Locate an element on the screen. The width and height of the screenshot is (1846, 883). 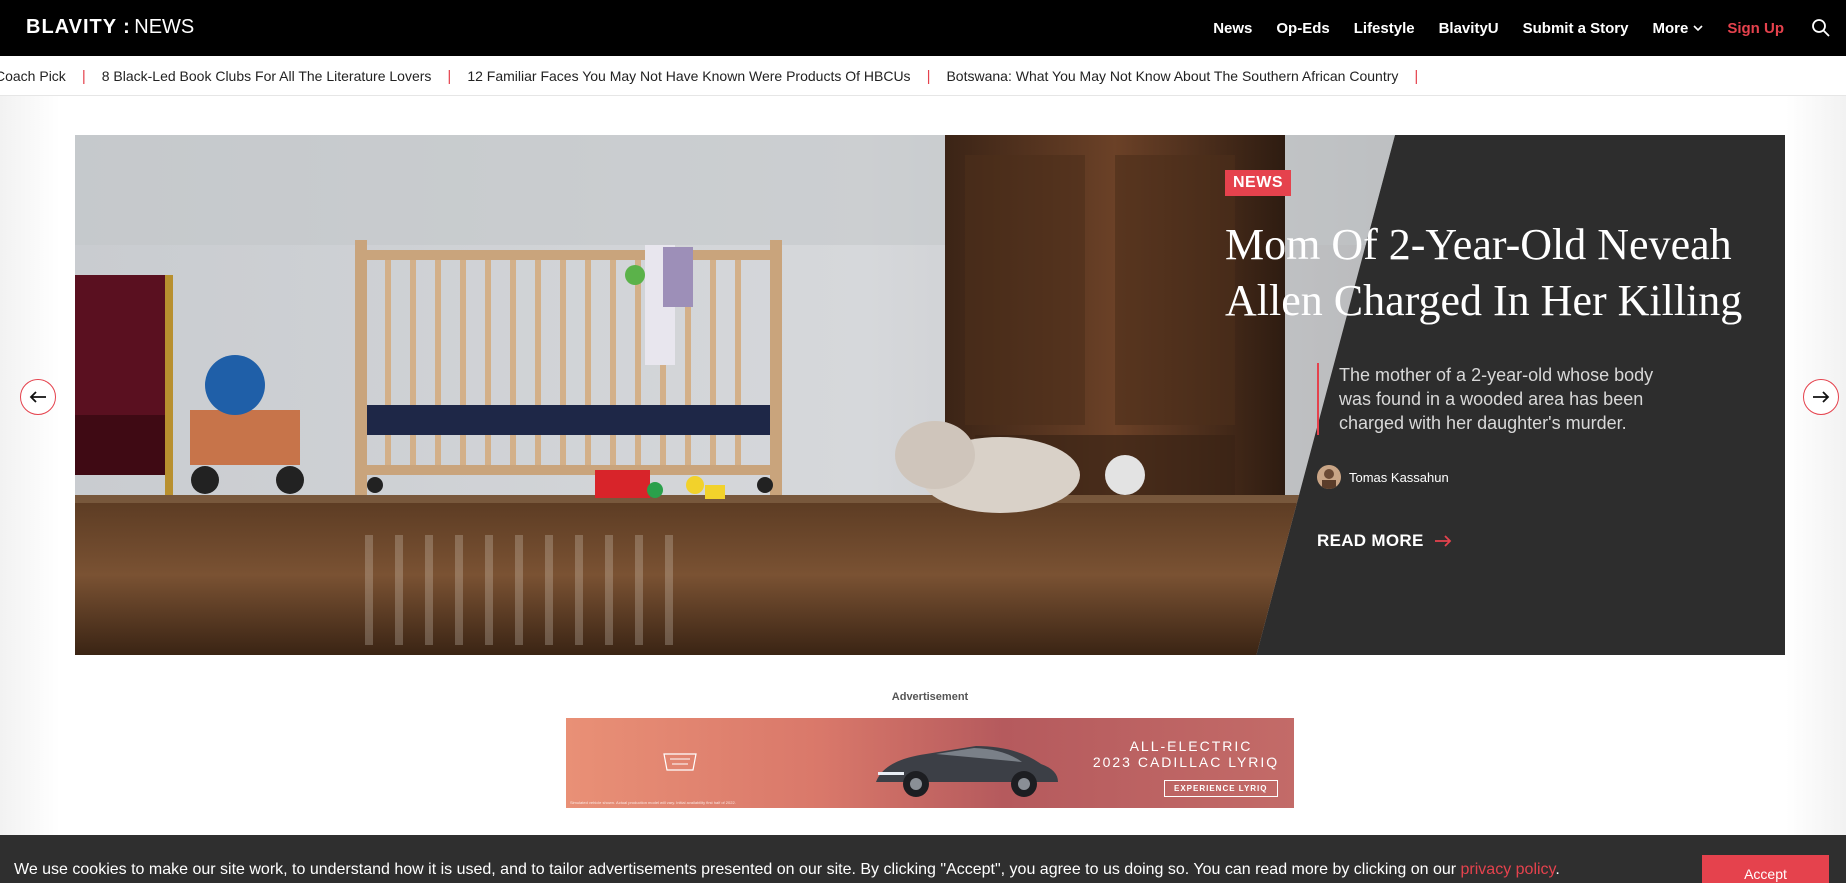
nav-op-eds: Op-Eds is located at coordinates (1302, 28).